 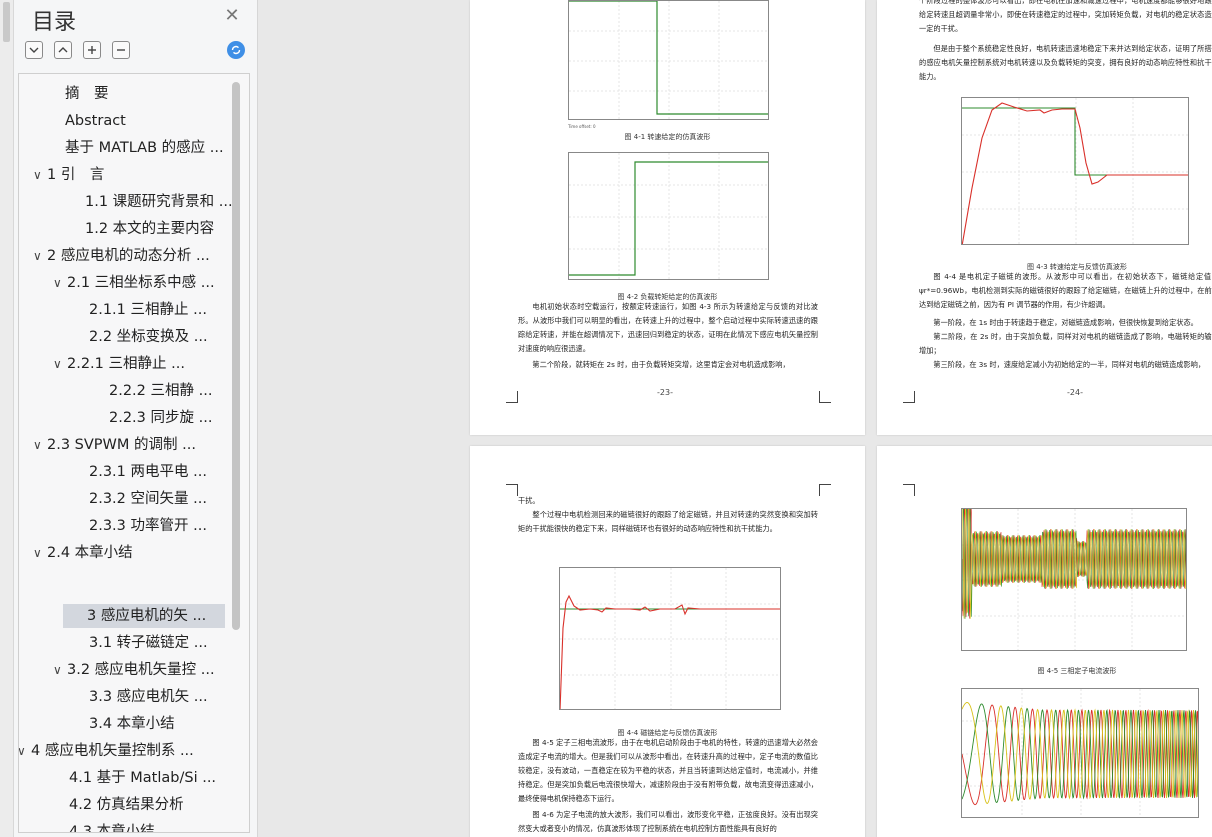 What do you see at coordinates (76, 175) in the screenshot?
I see `toc-item-label: 1 引 言` at bounding box center [76, 175].